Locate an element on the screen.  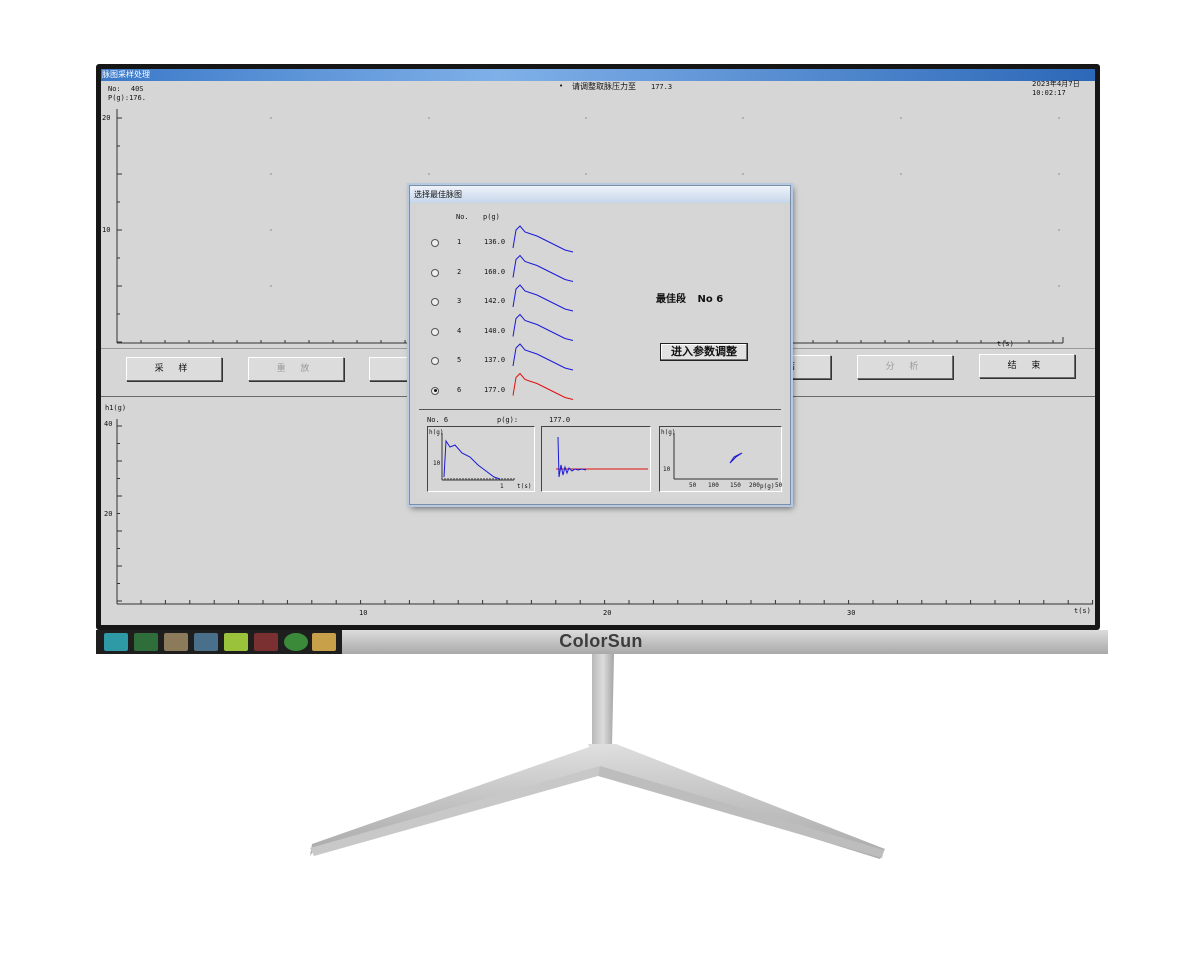
row-pressure-3: 142.0 is located at coordinates (495, 301).